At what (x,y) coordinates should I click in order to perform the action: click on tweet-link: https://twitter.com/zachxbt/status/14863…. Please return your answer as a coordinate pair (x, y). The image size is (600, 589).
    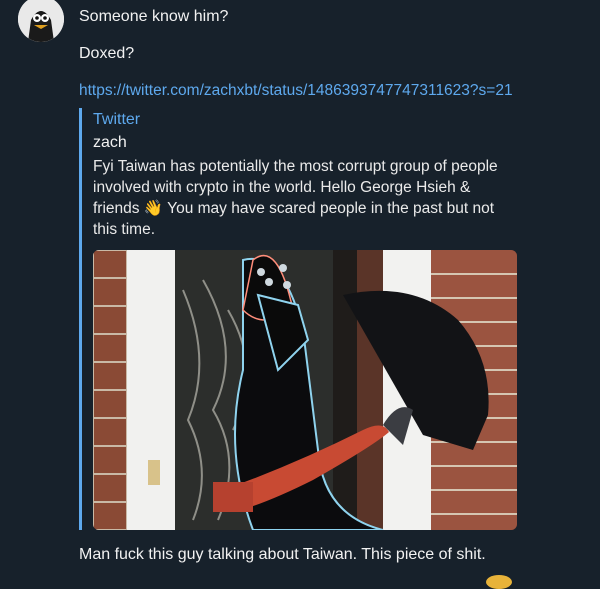
    Looking at the image, I should click on (296, 91).